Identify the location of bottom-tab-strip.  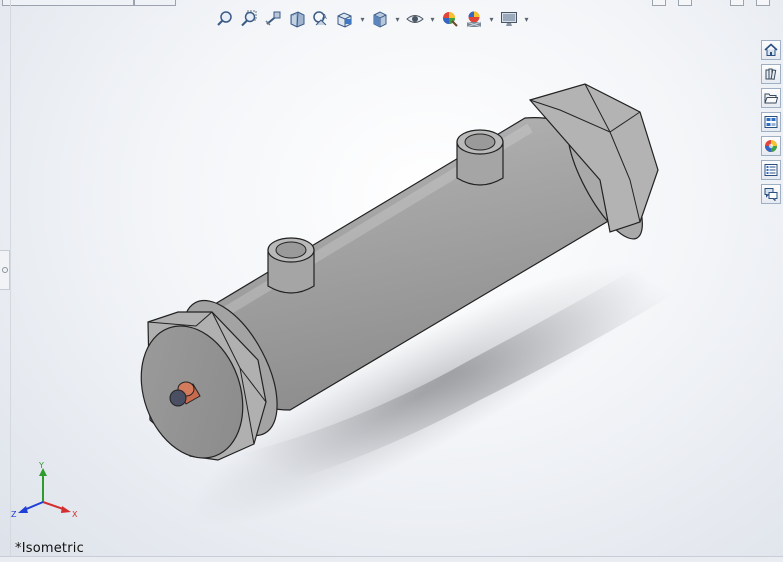
(391, 559).